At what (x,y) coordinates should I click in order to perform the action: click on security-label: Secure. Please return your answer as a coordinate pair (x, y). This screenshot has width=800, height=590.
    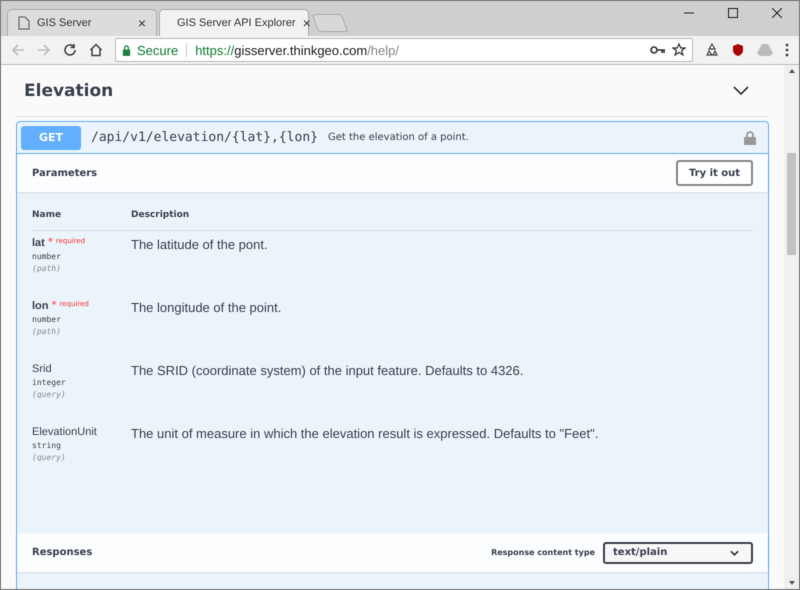
    Looking at the image, I should click on (157, 50).